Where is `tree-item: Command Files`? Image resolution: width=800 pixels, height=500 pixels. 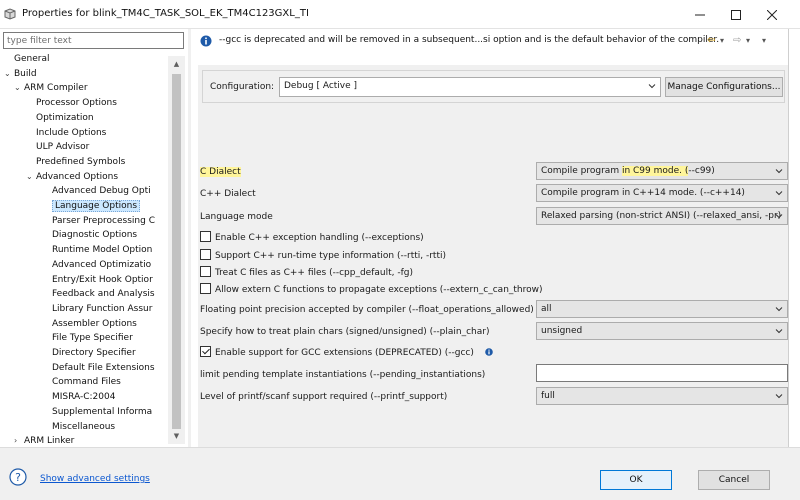 tree-item: Command Files is located at coordinates (81, 382).